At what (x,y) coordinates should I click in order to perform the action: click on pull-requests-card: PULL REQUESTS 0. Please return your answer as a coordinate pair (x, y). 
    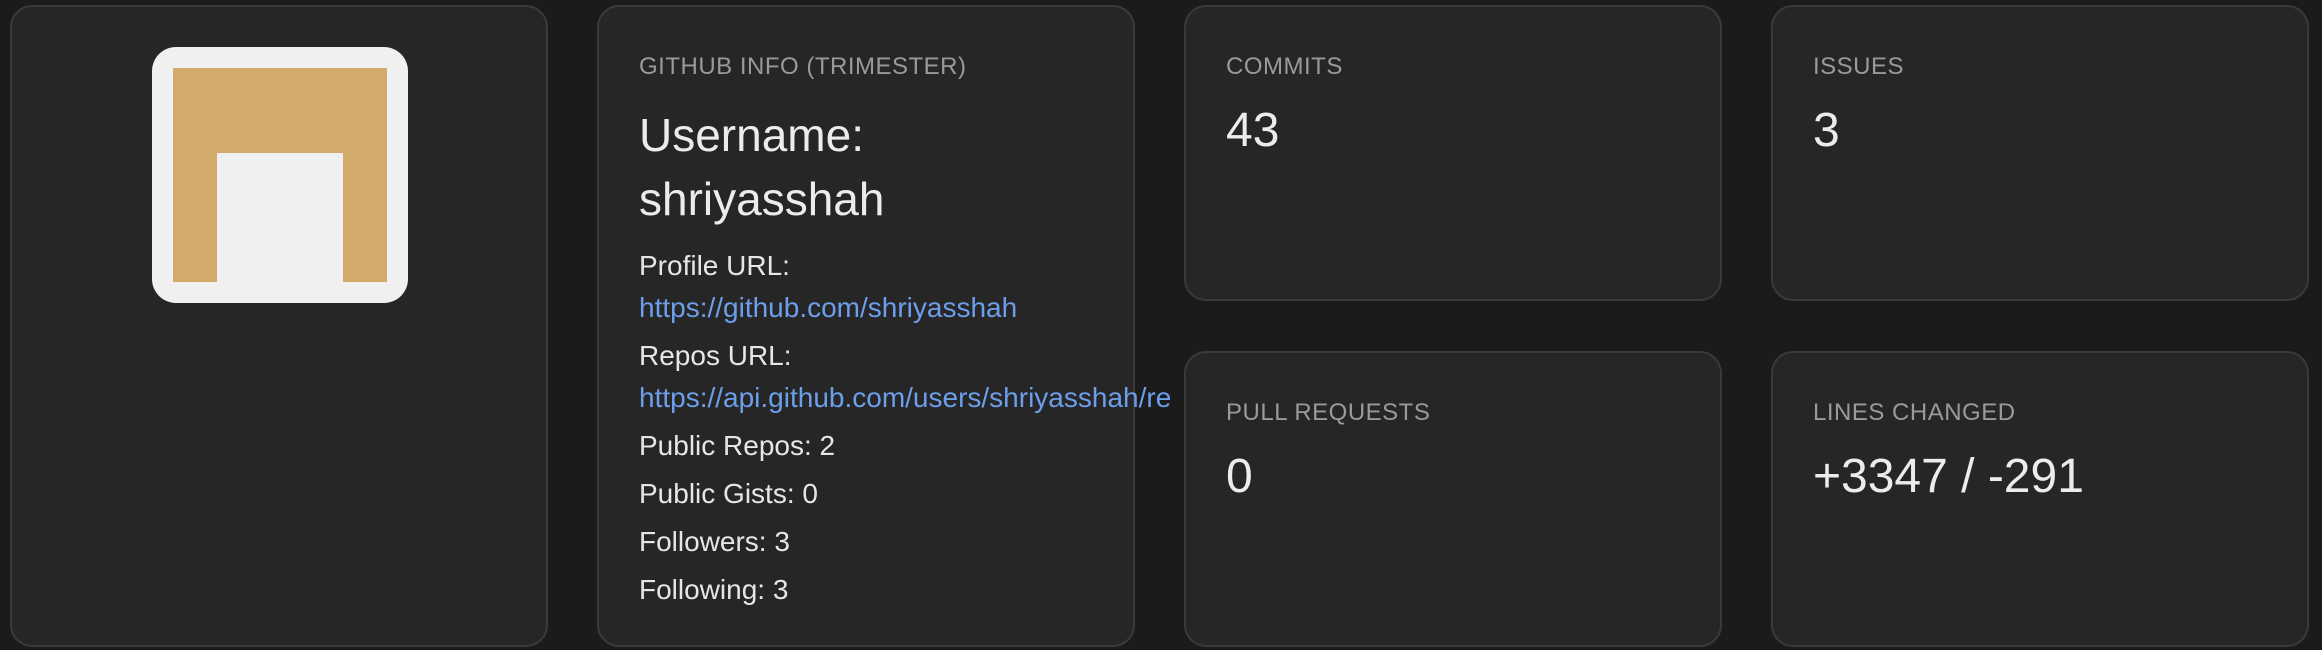
    Looking at the image, I should click on (1453, 499).